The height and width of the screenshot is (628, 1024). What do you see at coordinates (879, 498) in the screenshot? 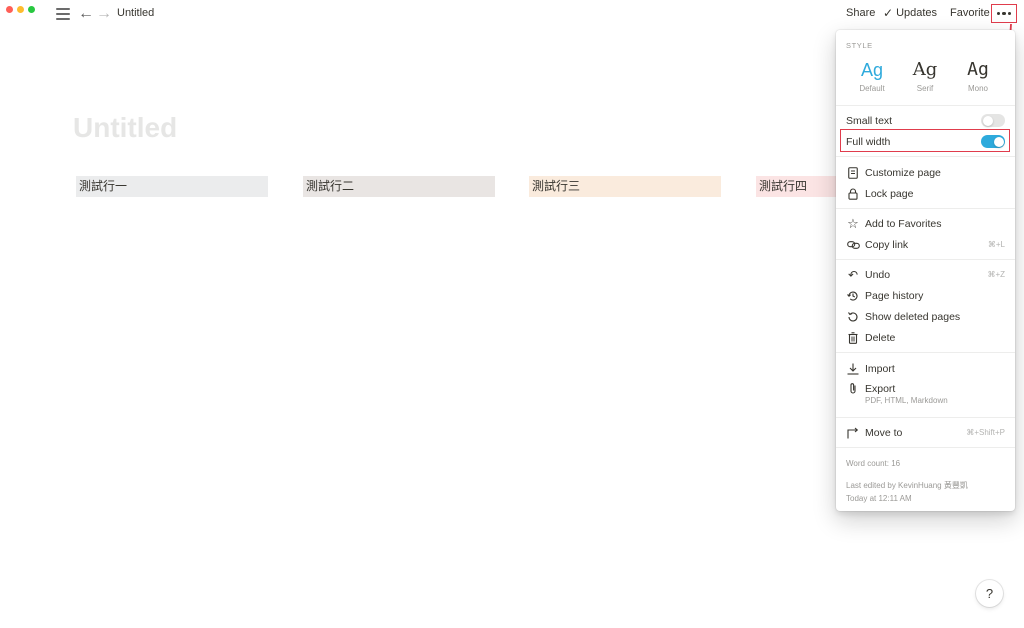
I see `last-edited-time: Today at 12:11 AM` at bounding box center [879, 498].